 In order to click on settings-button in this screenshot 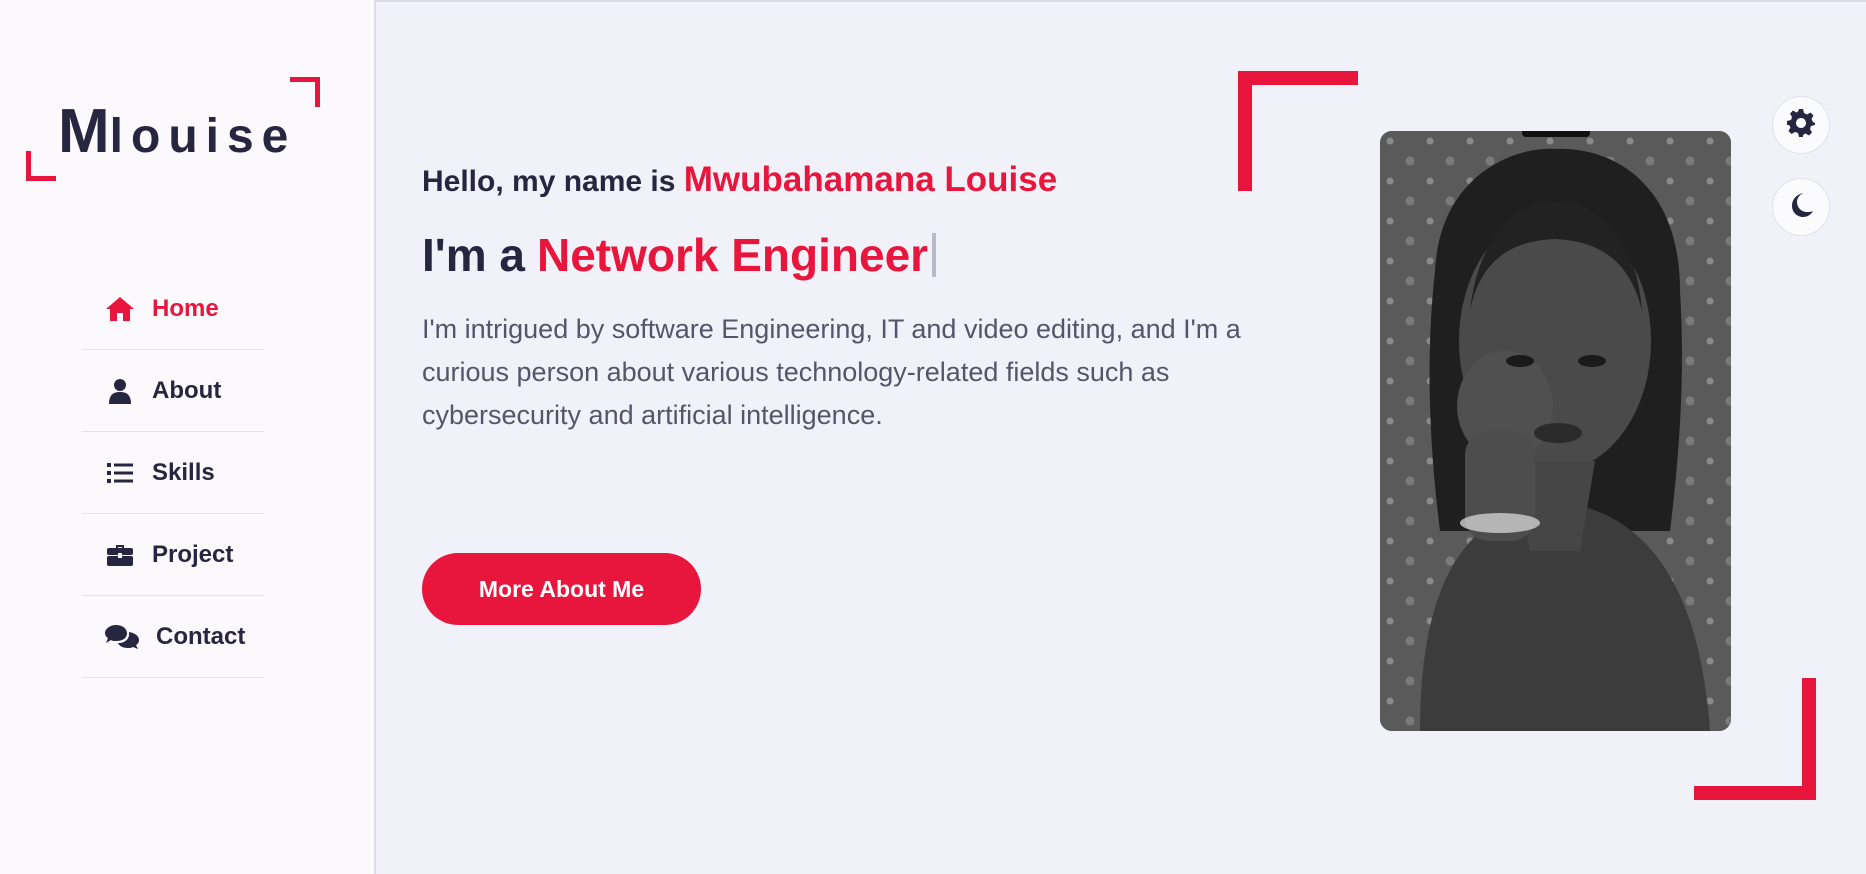, I will do `click(1801, 125)`.